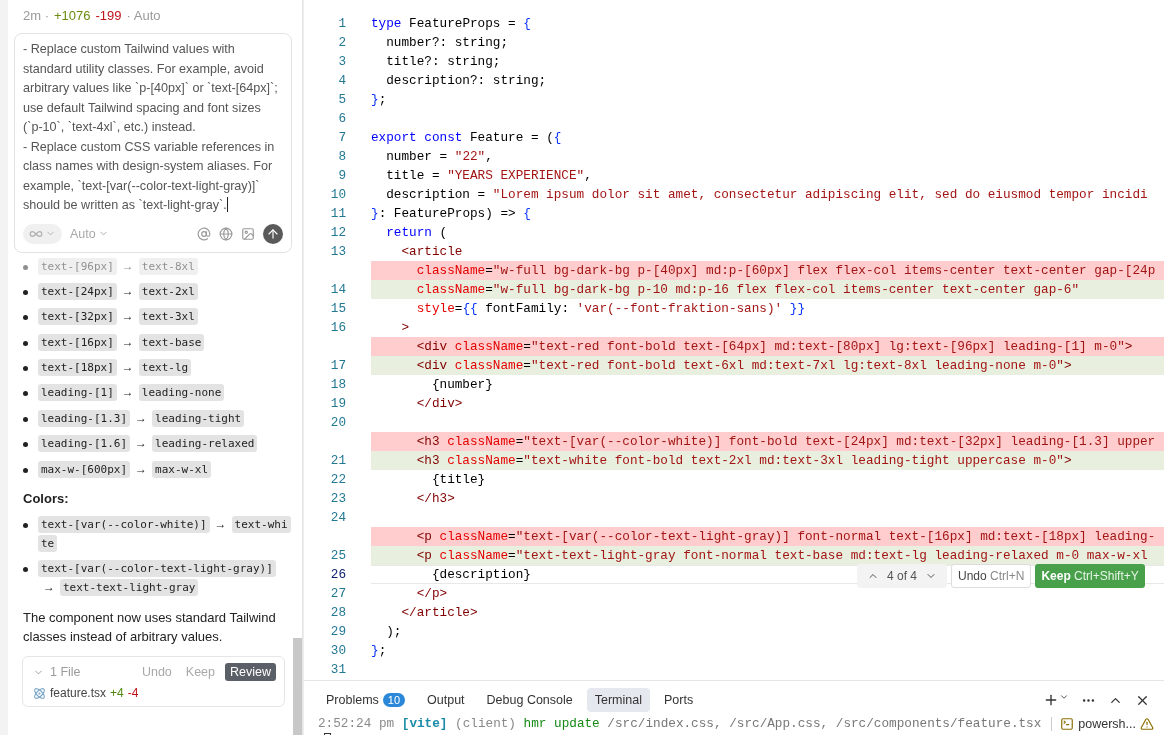  What do you see at coordinates (297, 686) in the screenshot?
I see `scrollbar` at bounding box center [297, 686].